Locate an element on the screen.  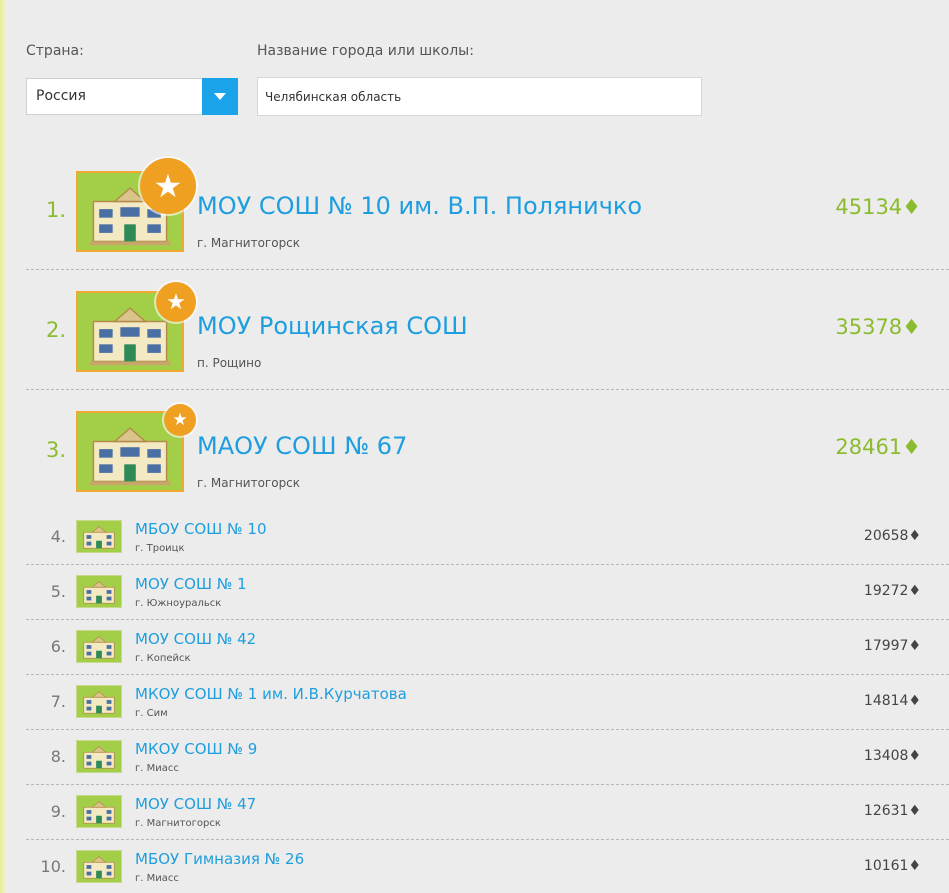
city-search-label: Название города или школы: is located at coordinates (365, 51).